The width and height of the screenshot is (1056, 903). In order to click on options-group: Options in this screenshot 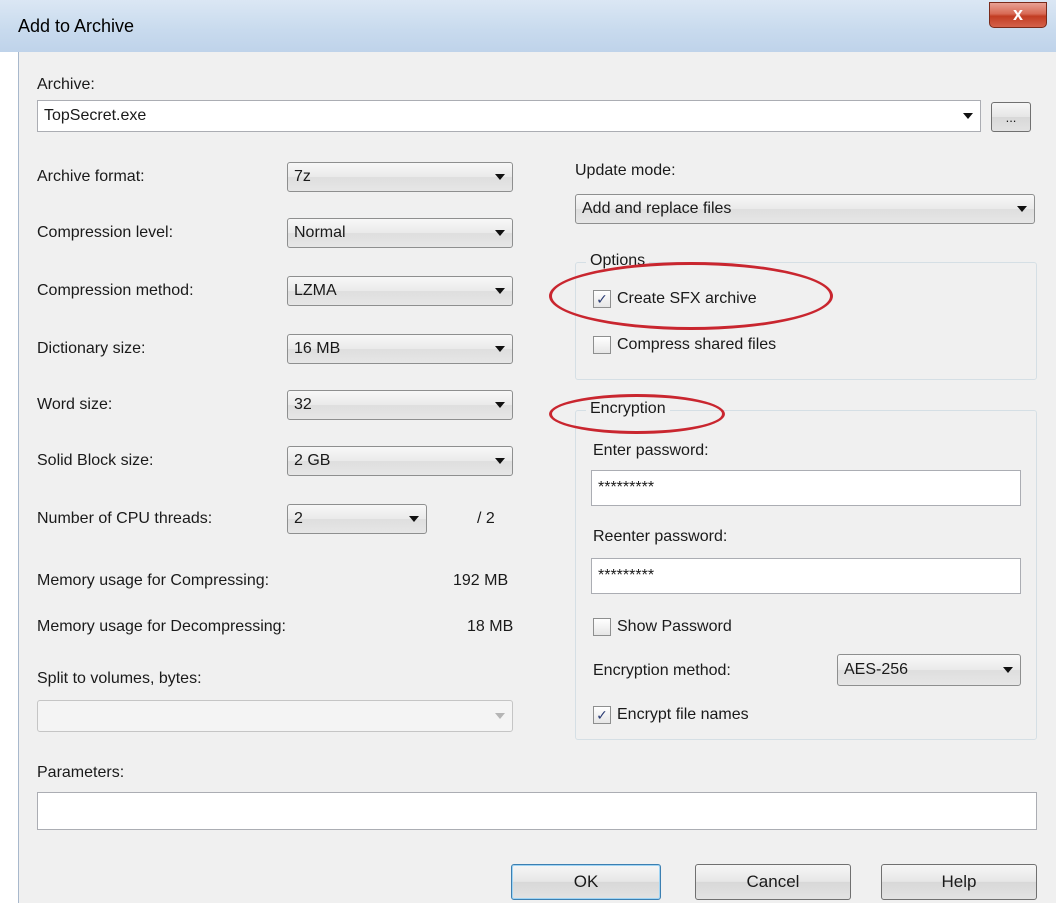, I will do `click(806, 316)`.